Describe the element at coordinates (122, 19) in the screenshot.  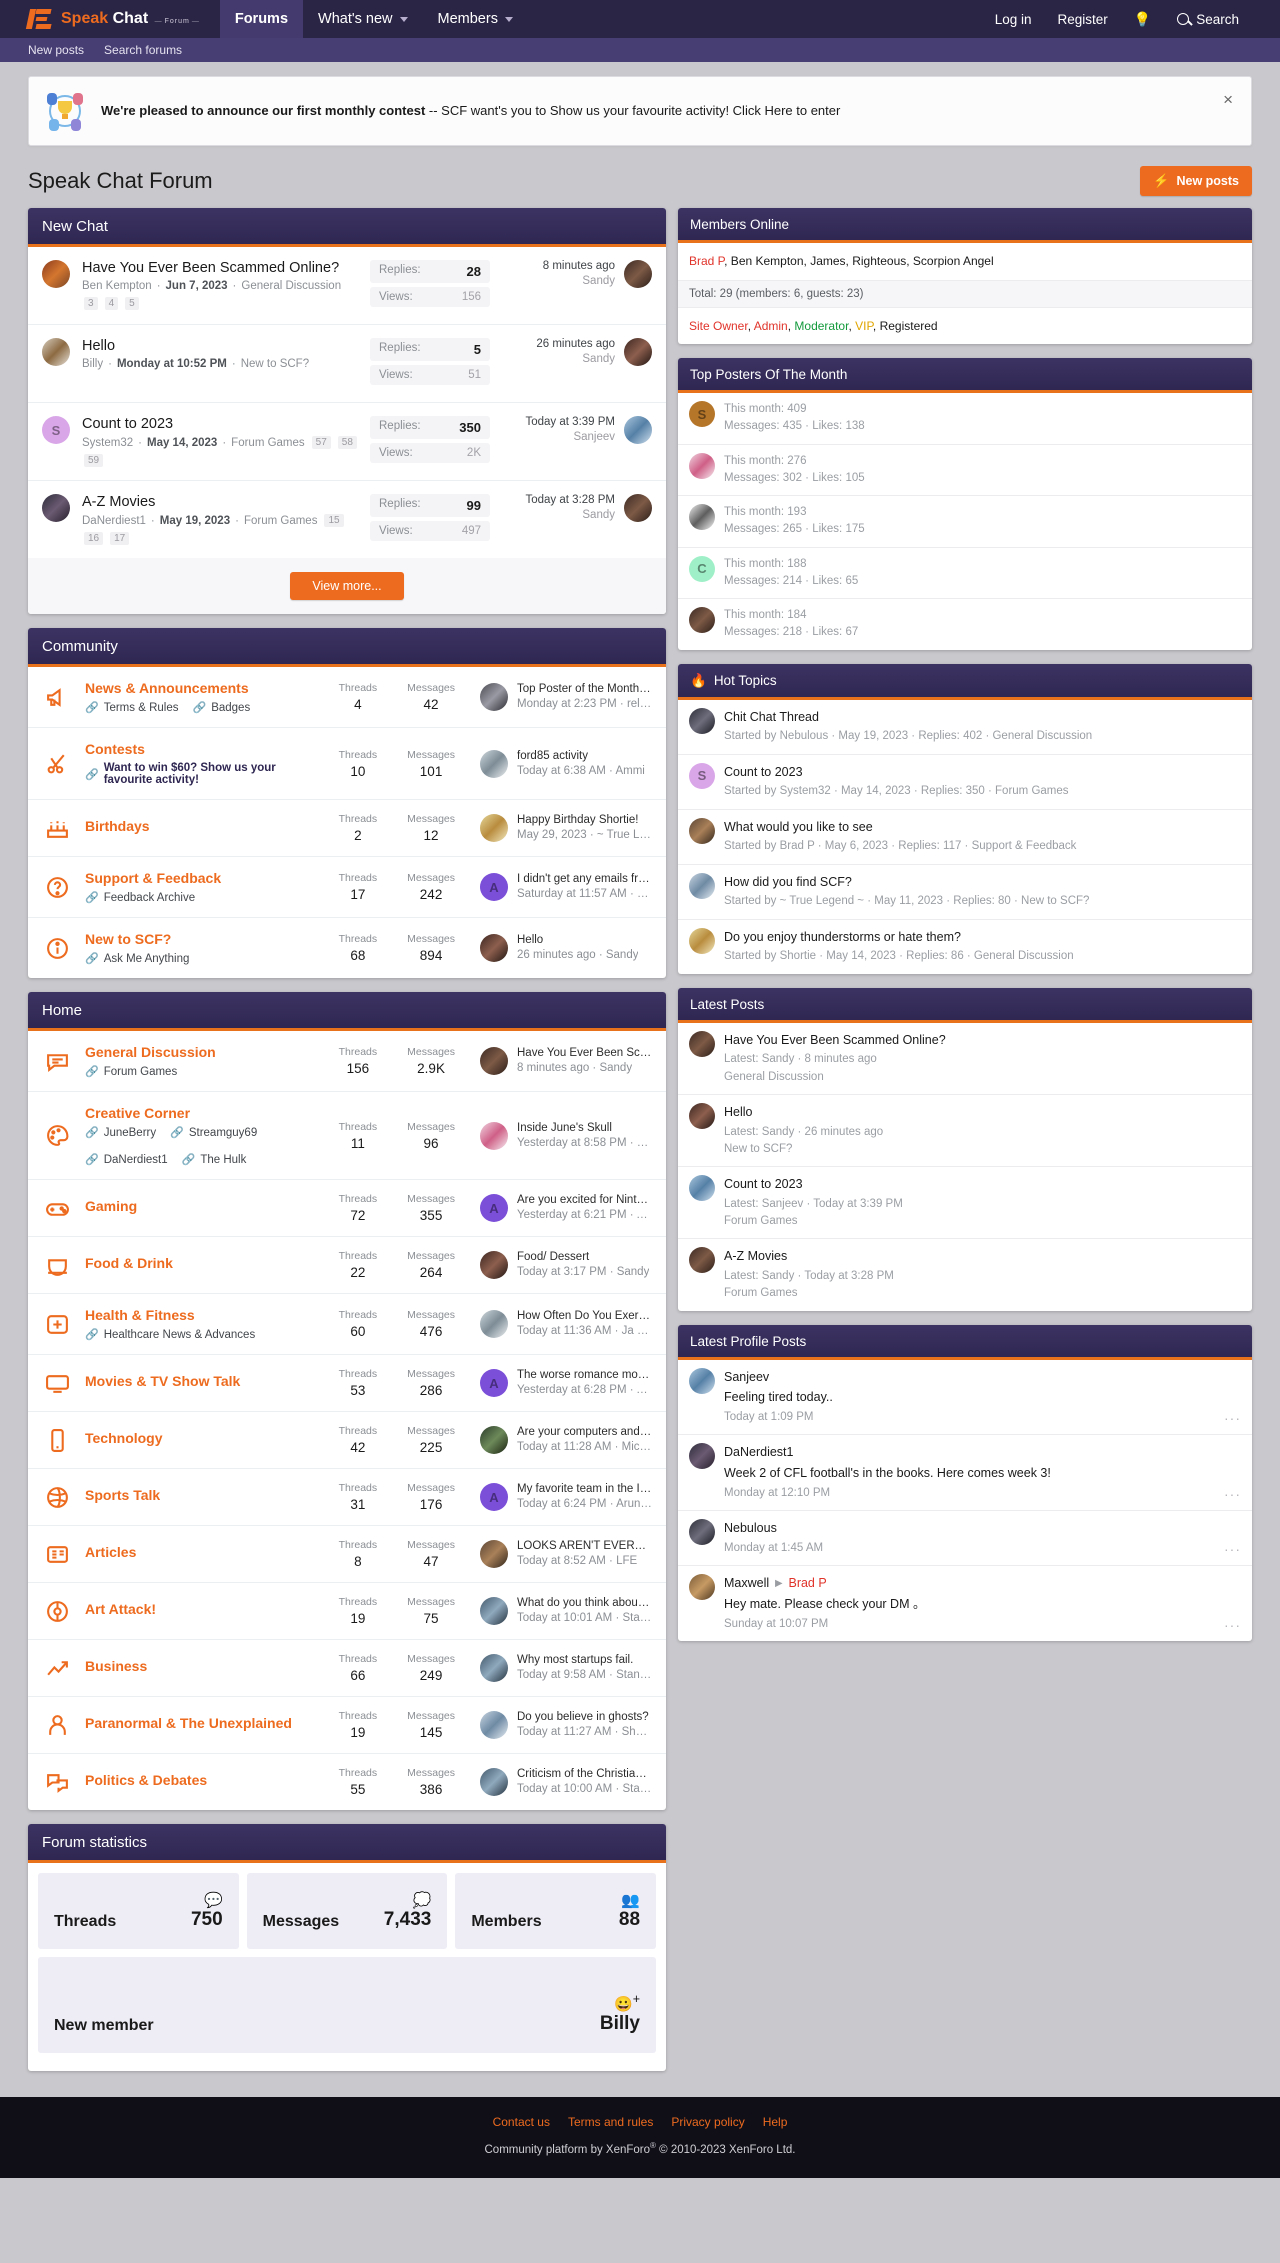
I see `site-logo: Speak Chat Forum` at that location.